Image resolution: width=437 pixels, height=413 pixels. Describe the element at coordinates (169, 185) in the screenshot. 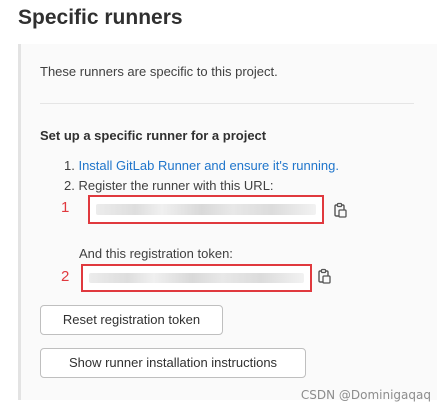

I see `step-2: 2. Register the runner with this URL:` at that location.